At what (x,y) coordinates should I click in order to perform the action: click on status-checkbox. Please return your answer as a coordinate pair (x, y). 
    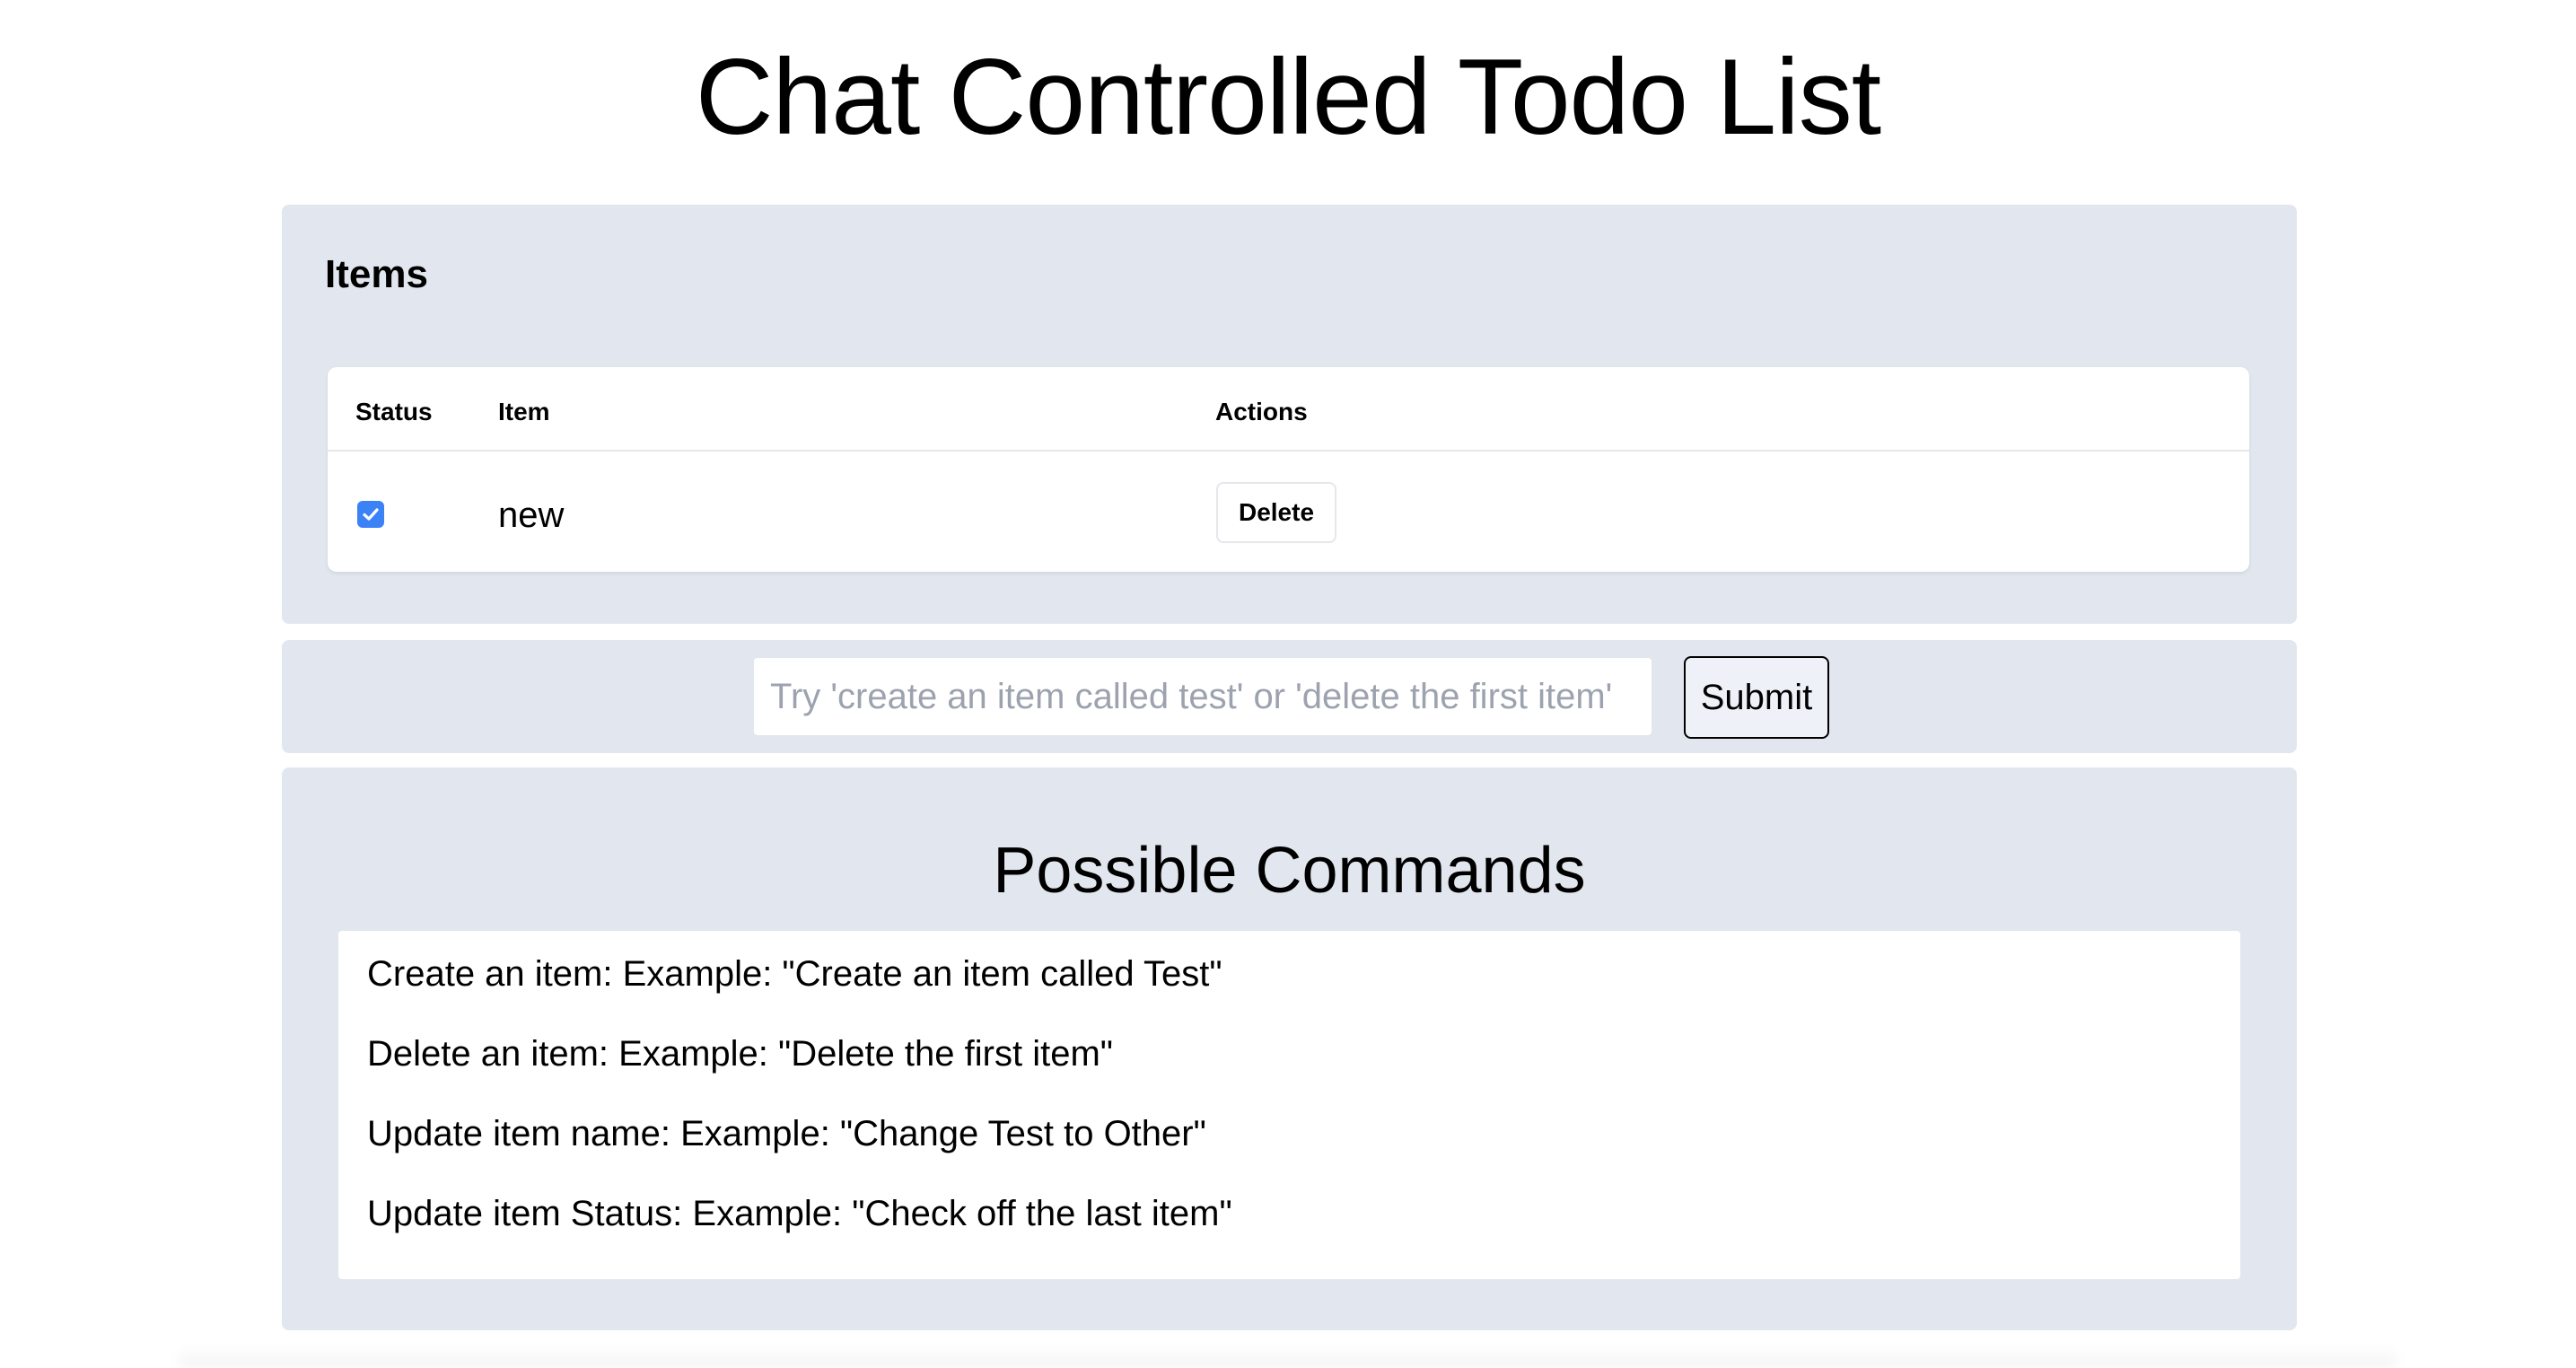
    Looking at the image, I should click on (370, 514).